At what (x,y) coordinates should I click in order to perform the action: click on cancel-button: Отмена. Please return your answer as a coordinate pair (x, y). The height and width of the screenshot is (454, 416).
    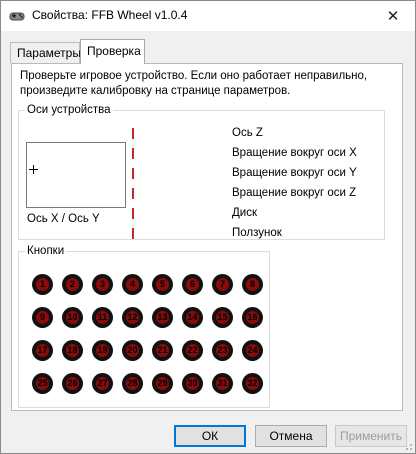
    Looking at the image, I should click on (291, 436).